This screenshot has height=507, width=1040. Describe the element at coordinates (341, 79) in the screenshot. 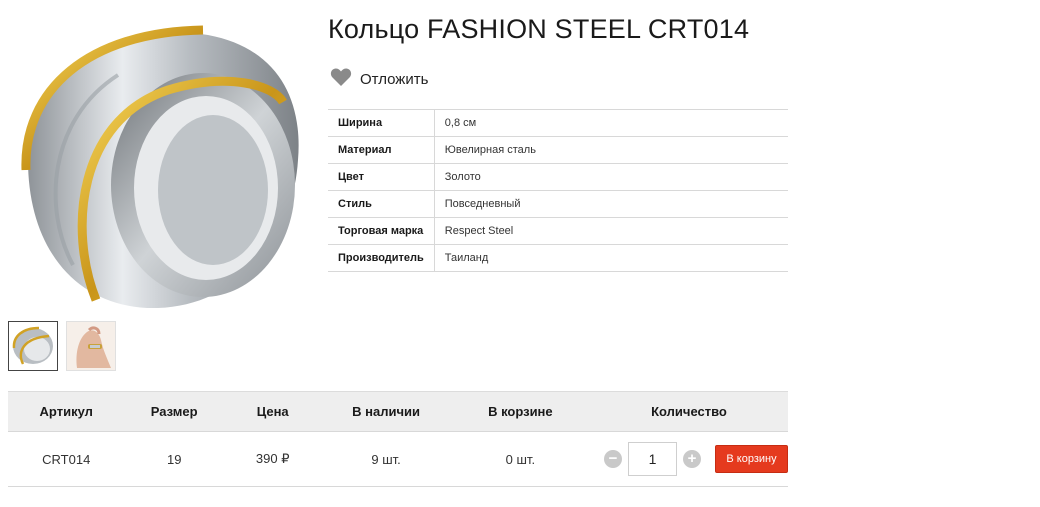

I see `heart-icon` at that location.